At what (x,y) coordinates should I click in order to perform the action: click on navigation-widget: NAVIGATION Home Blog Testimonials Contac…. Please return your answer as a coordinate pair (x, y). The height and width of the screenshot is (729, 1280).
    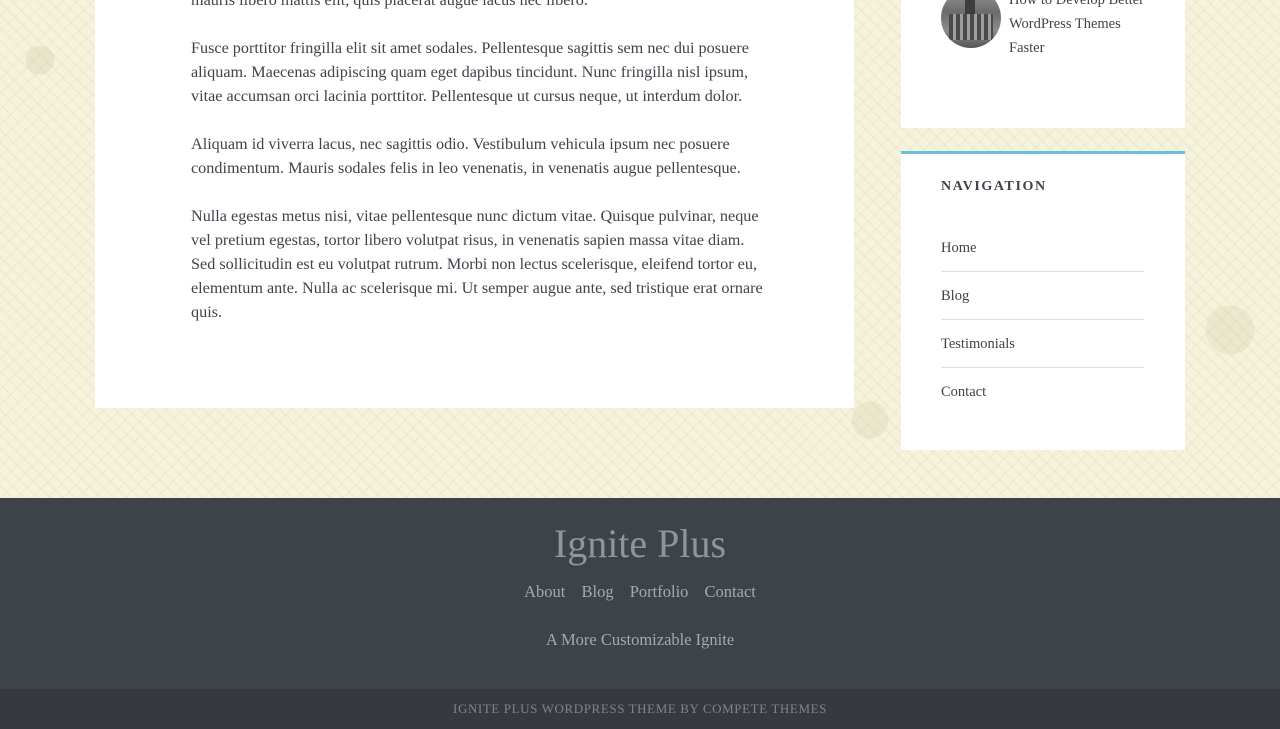
    Looking at the image, I should click on (1043, 300).